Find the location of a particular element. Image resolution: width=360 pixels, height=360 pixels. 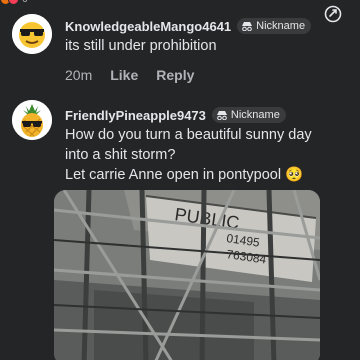

reply-button: Reply is located at coordinates (175, 75).